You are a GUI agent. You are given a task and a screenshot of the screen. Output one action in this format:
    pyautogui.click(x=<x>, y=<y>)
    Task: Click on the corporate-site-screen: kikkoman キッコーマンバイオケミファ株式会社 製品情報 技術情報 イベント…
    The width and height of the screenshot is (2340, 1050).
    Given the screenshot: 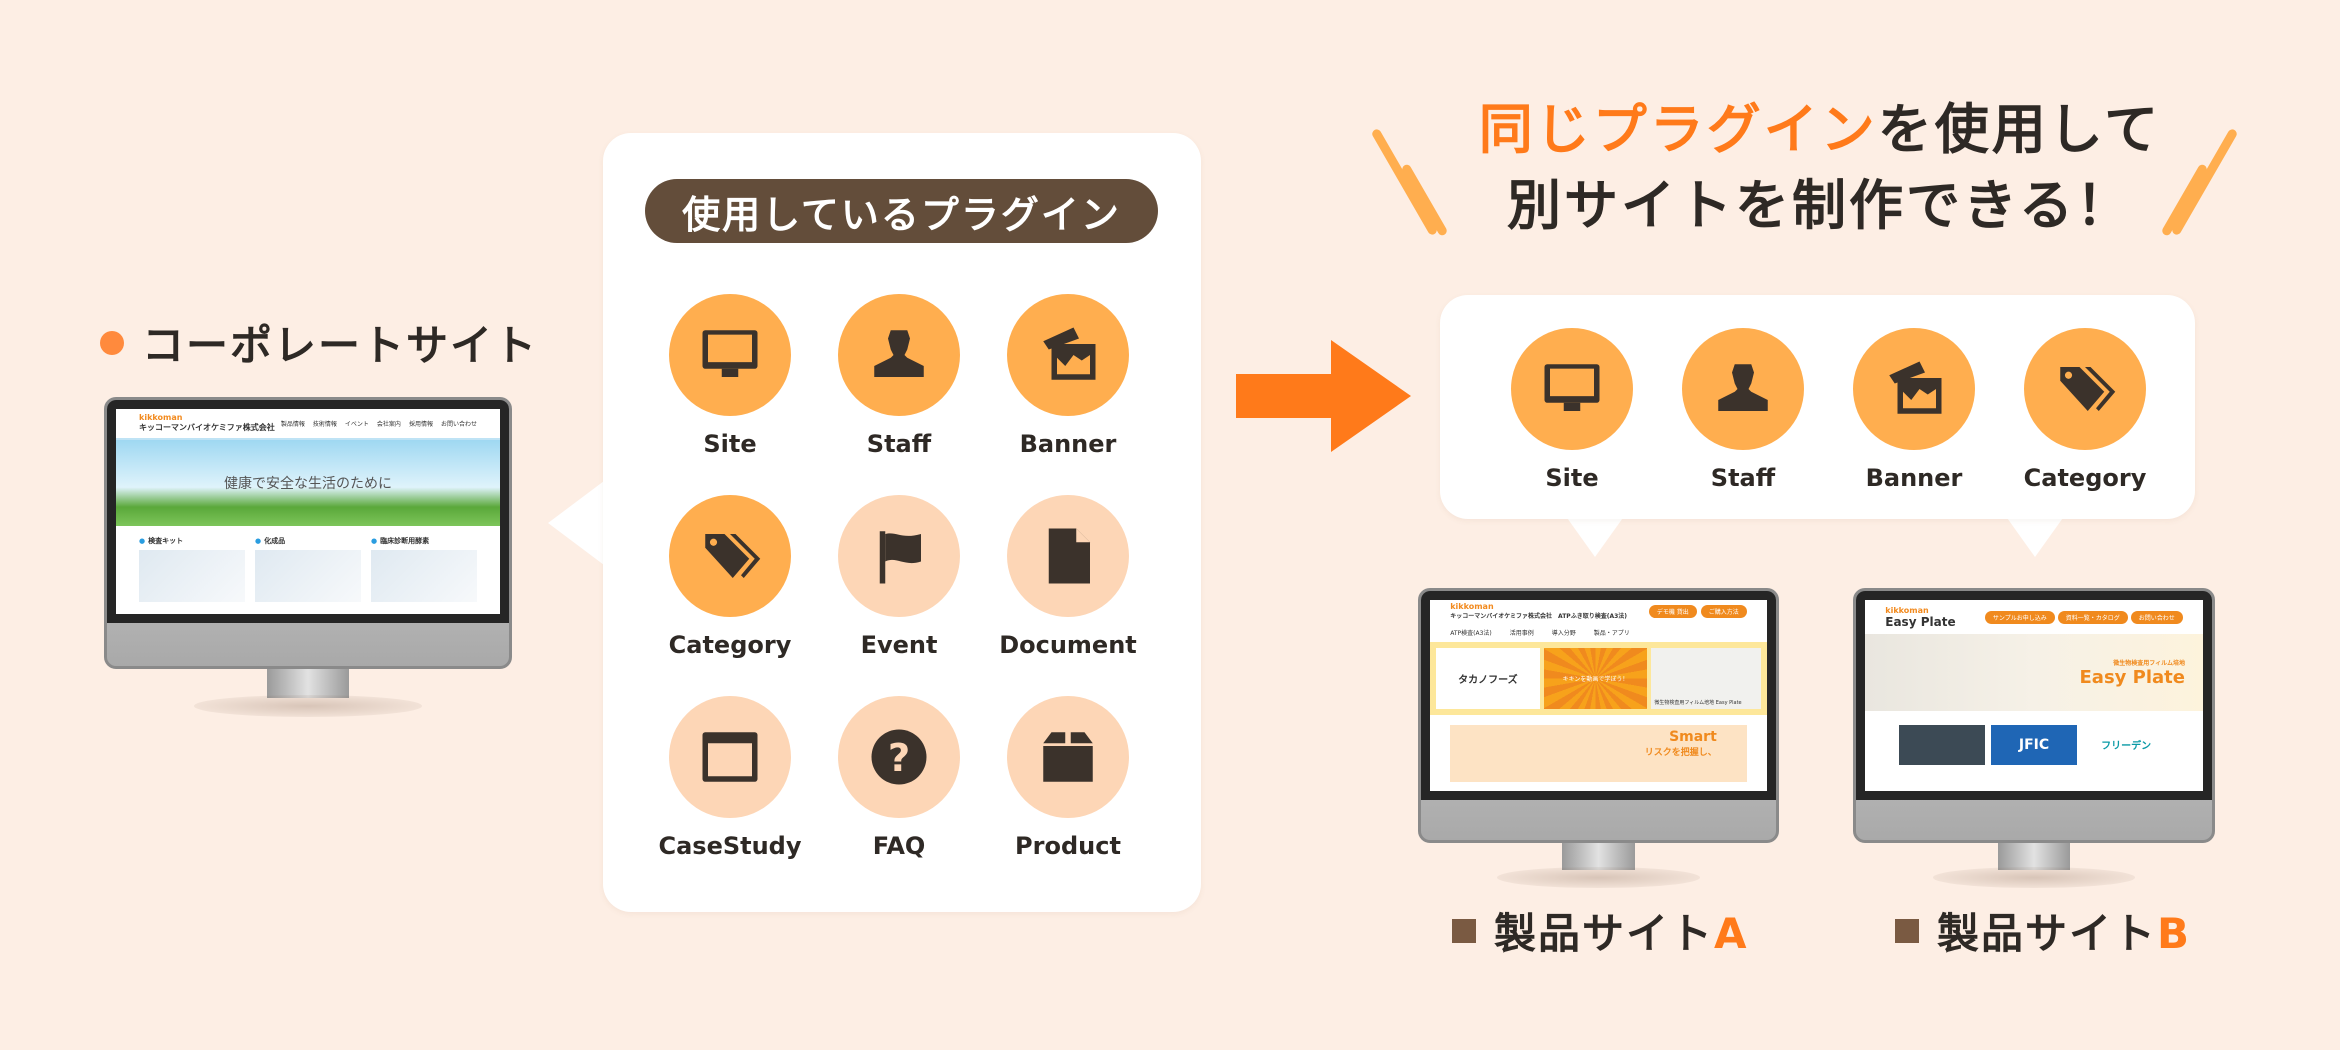 What is the action you would take?
    pyautogui.click(x=308, y=512)
    